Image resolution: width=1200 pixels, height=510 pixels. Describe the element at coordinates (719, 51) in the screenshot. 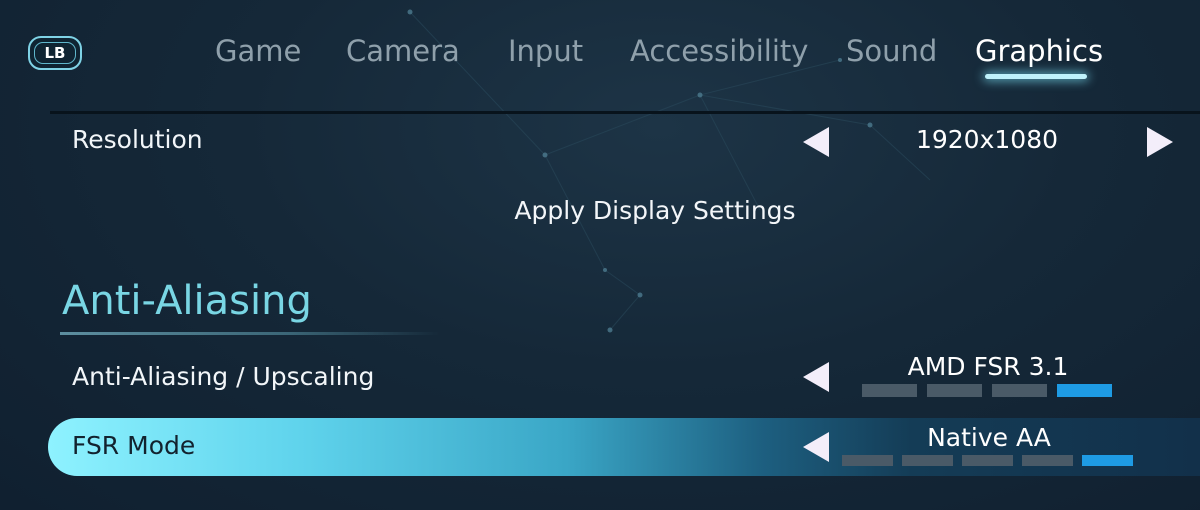

I see `tab-accessibility: Accessibility` at that location.